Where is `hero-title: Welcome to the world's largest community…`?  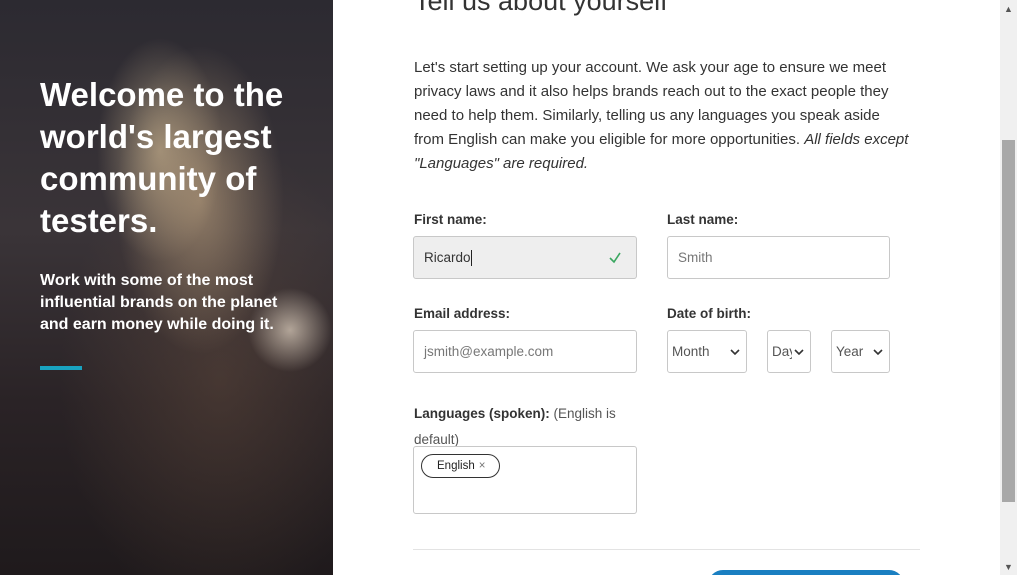 hero-title: Welcome to the world's largest community… is located at coordinates (162, 157).